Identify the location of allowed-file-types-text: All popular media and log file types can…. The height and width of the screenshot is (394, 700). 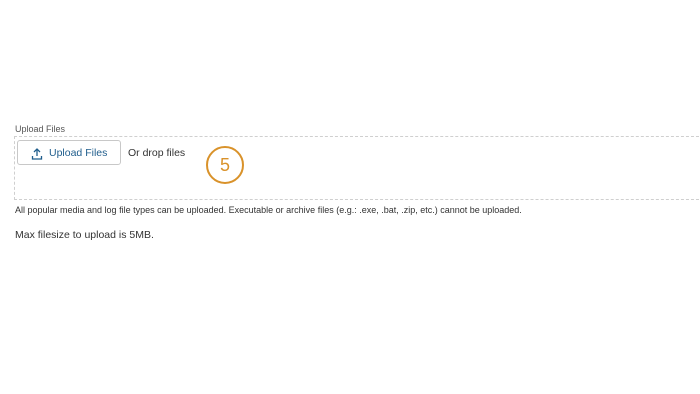
(268, 210).